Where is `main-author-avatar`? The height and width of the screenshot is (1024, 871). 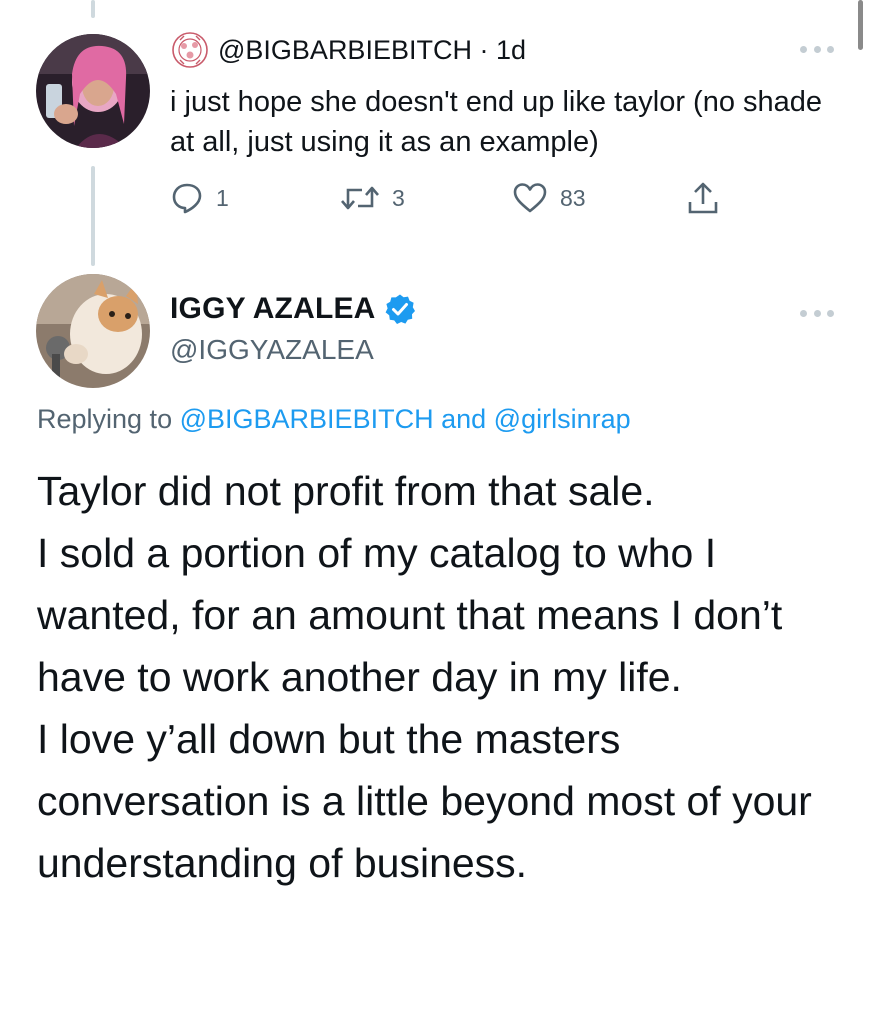
main-author-avatar is located at coordinates (93, 331).